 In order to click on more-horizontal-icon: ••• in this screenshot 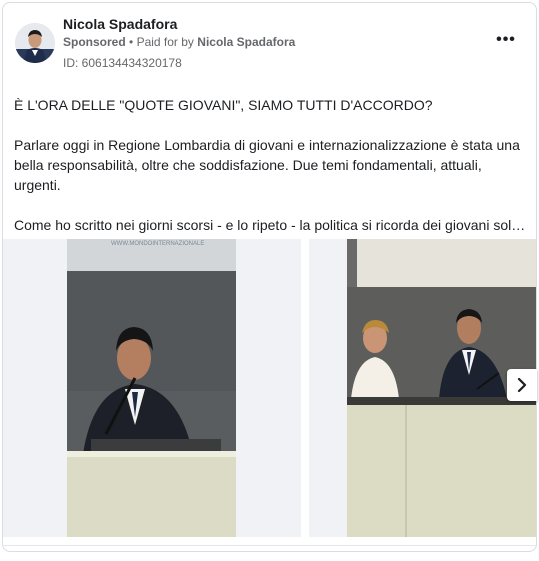, I will do `click(506, 39)`.